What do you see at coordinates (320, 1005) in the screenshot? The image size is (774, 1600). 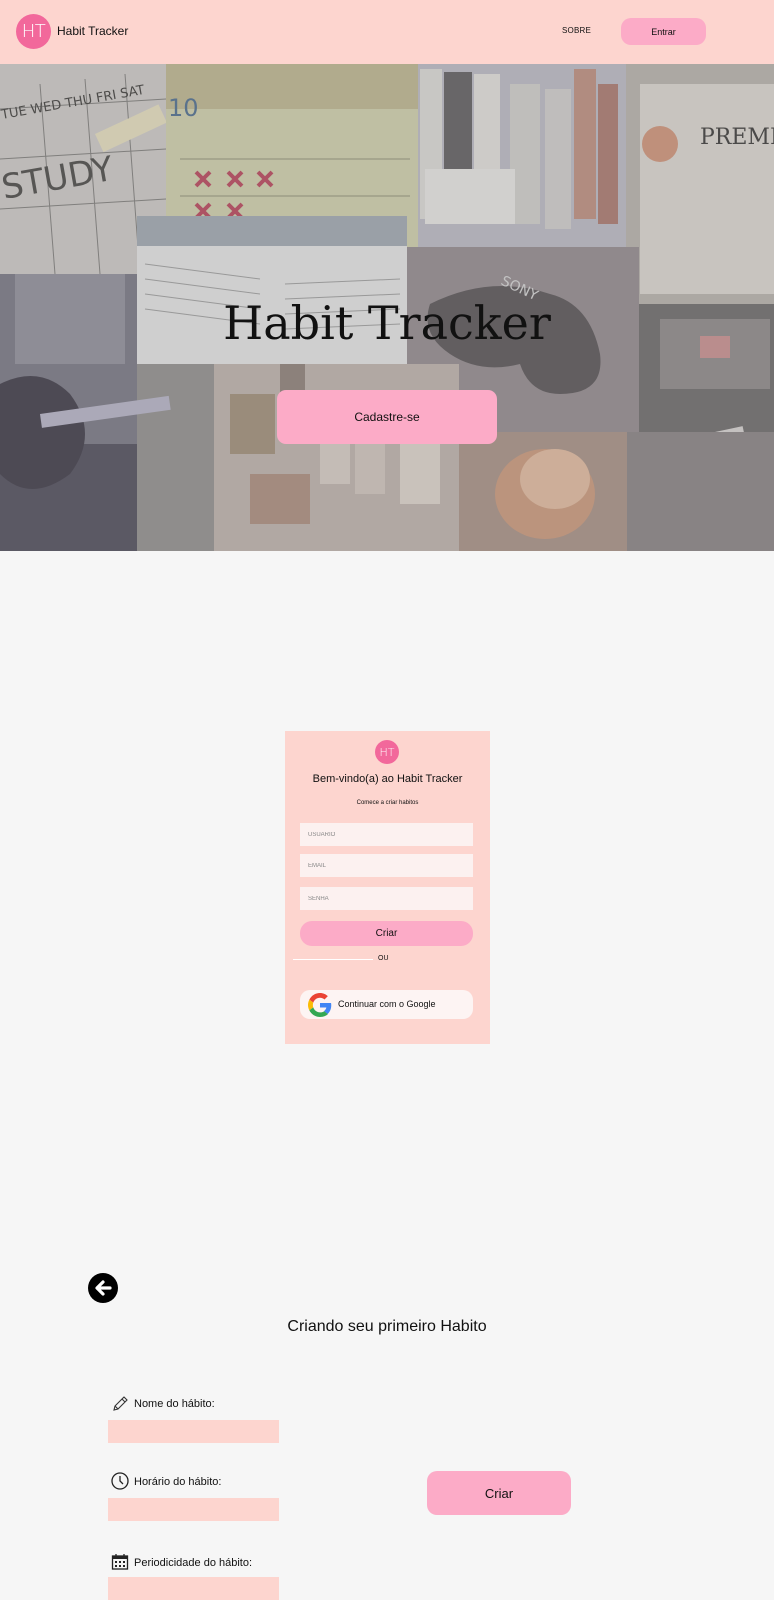 I see `google-icon` at bounding box center [320, 1005].